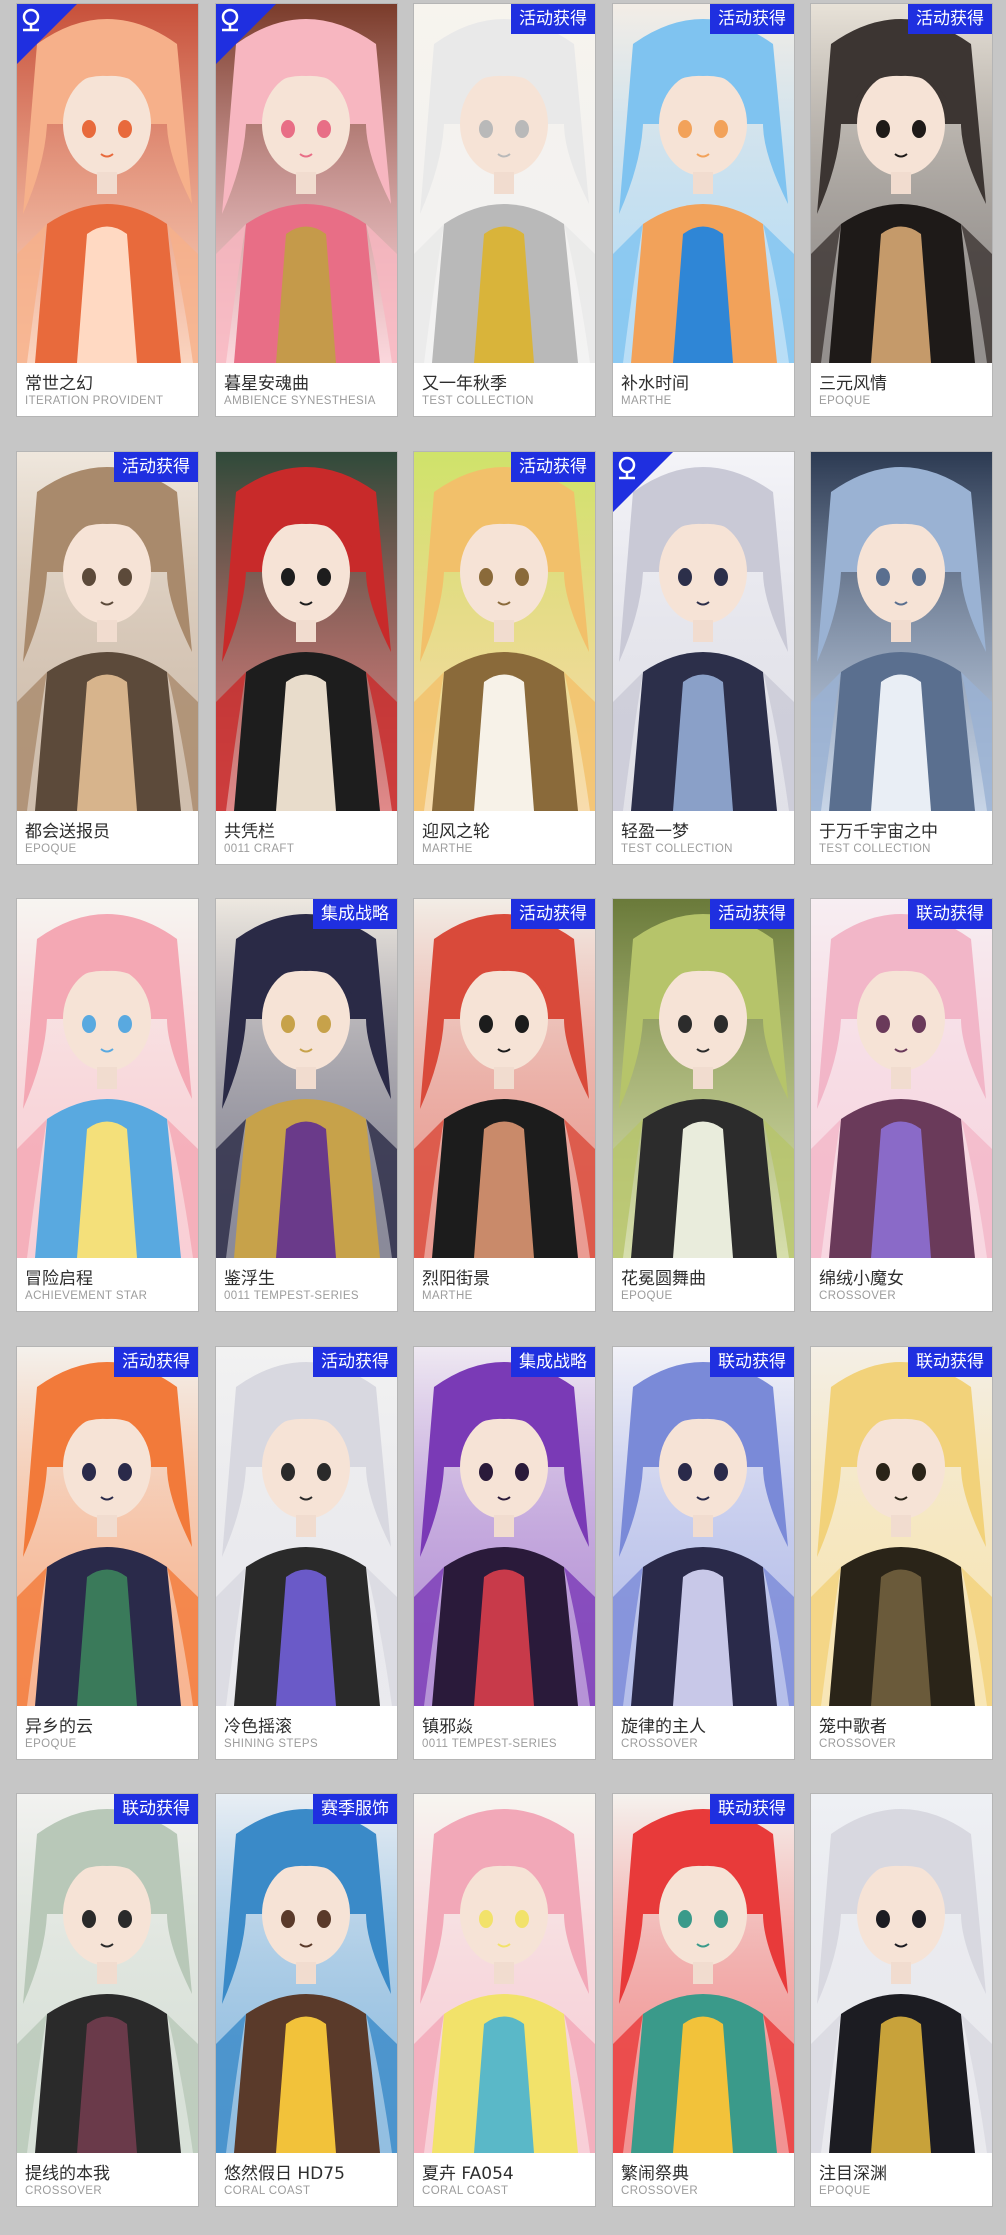 This screenshot has height=2235, width=1006. Describe the element at coordinates (703, 1105) in the screenshot. I see `skin-card: 活动获得花冕圆舞曲 EPOQUE` at that location.